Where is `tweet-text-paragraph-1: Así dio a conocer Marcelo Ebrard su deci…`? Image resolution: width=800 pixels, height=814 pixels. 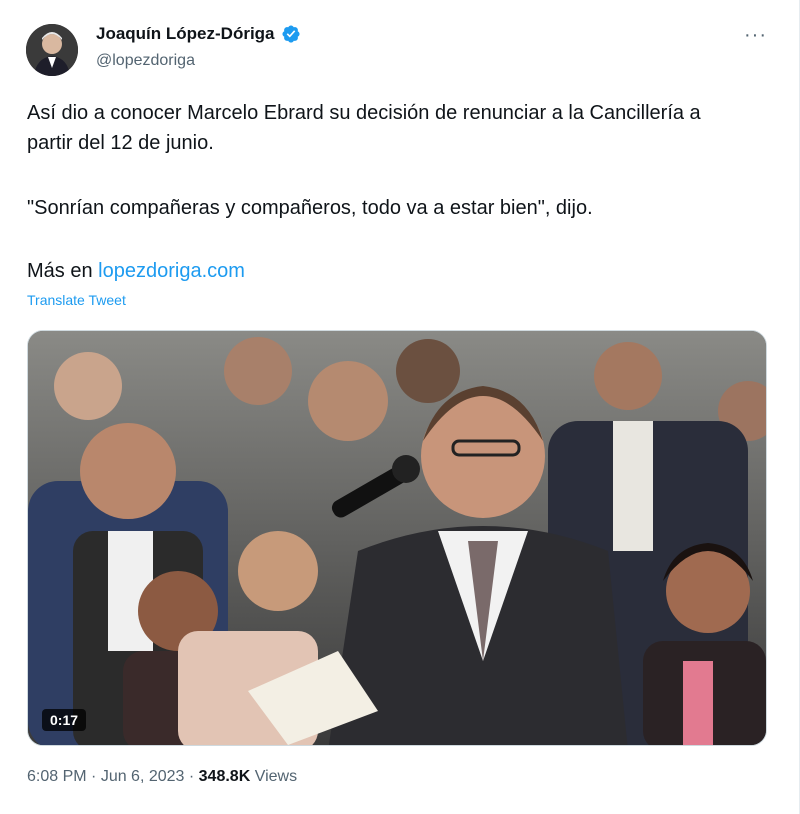
tweet-text-paragraph-1: Así dio a conocer Marcelo Ebrard su deci… is located at coordinates (364, 128).